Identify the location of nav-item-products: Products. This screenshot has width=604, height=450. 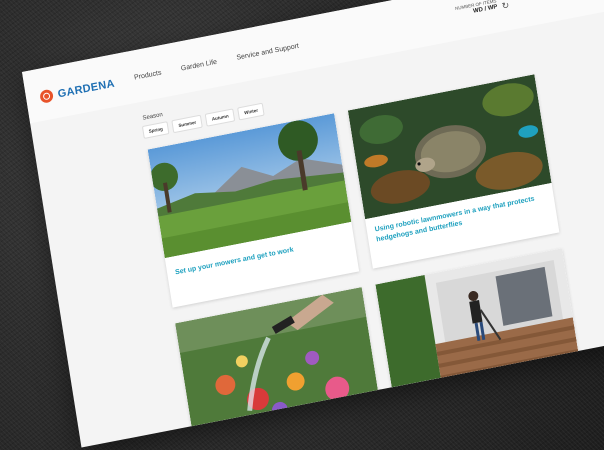
(148, 75).